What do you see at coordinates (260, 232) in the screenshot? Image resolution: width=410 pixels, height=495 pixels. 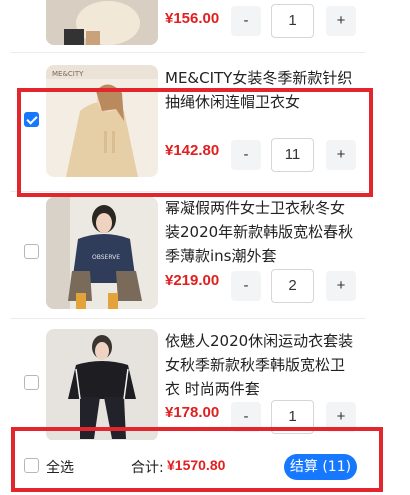 I see `item-title: 幂凝假两件女士卫衣秋冬女装2020年新款韩版宽松春秋季薄款ins潮外套` at bounding box center [260, 232].